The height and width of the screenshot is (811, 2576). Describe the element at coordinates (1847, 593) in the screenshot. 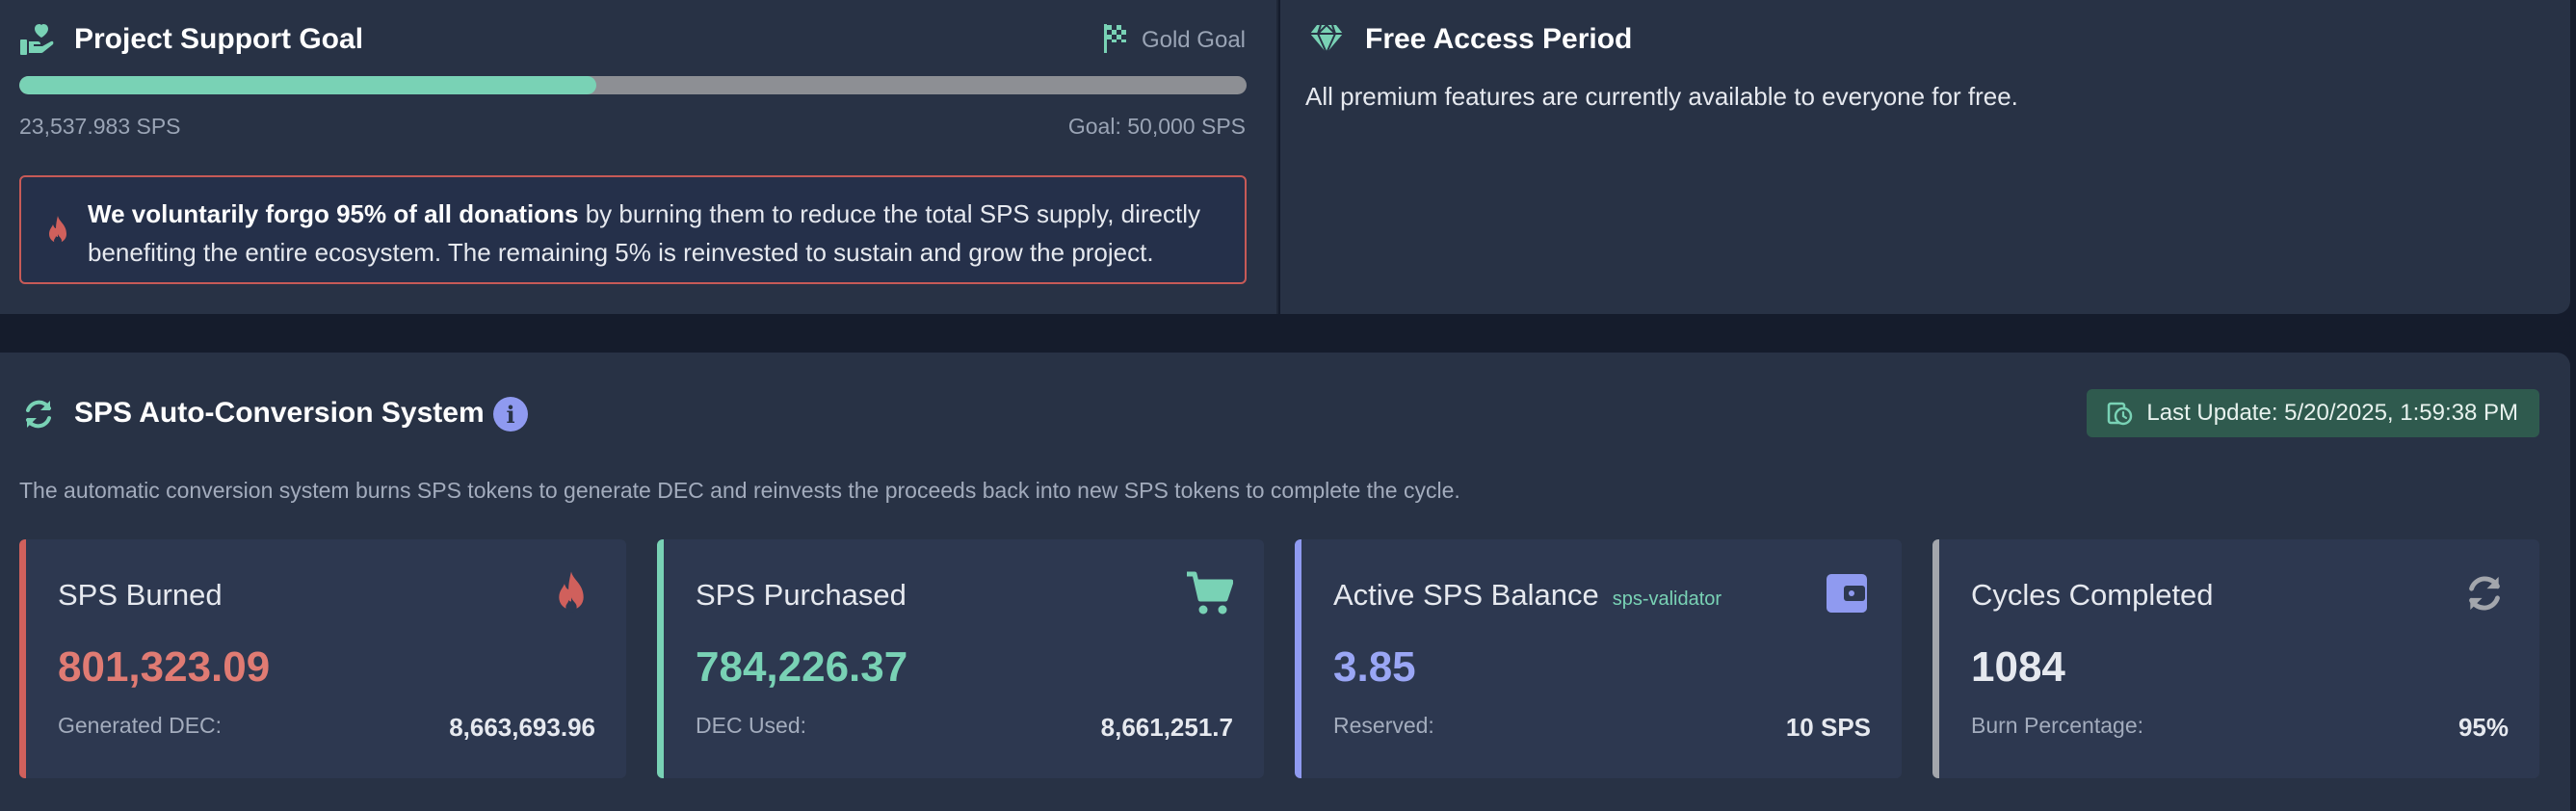

I see `wallet-icon` at that location.